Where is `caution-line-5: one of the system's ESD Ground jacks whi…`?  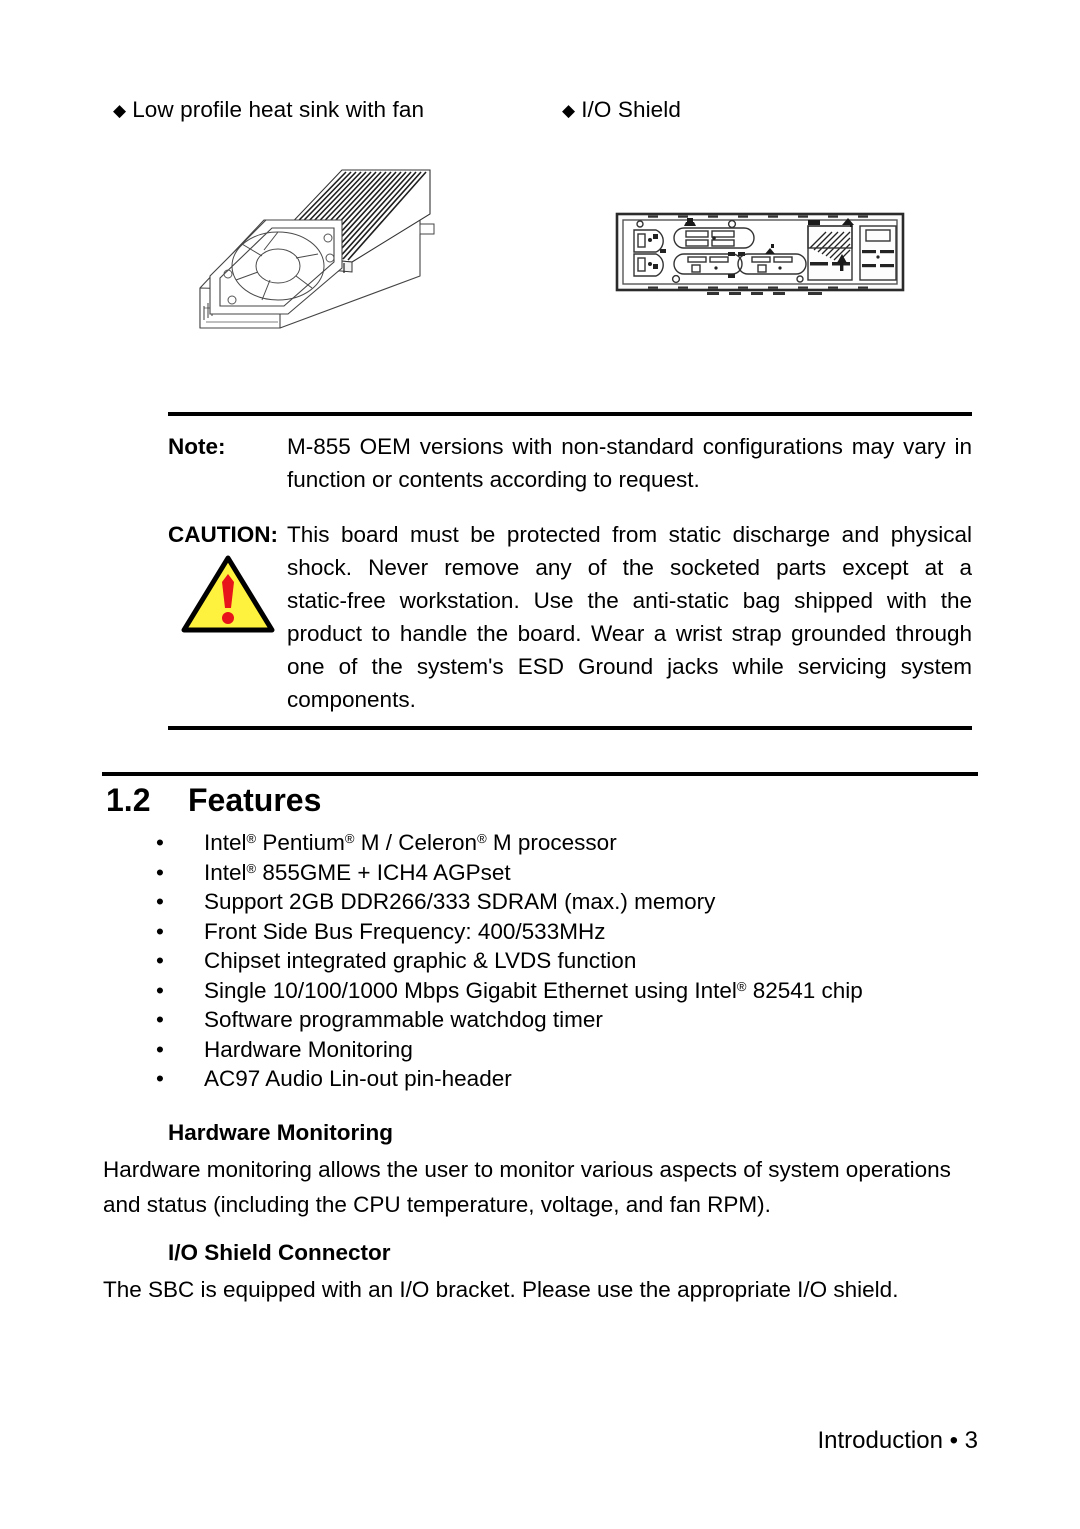
caution-line-5: one of the system's ESD Ground jacks whi… is located at coordinates (629, 666).